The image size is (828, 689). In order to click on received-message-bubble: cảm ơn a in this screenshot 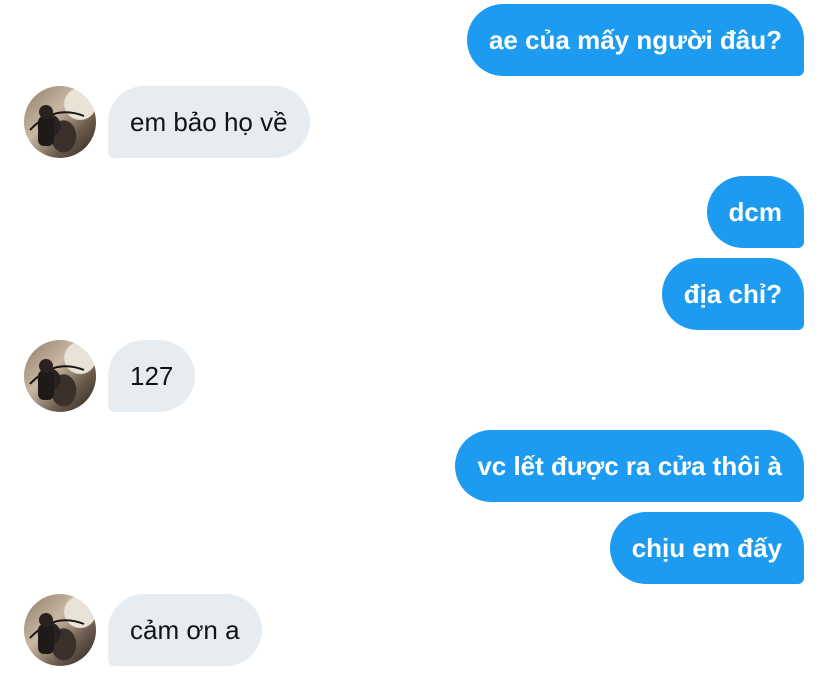, I will do `click(185, 630)`.